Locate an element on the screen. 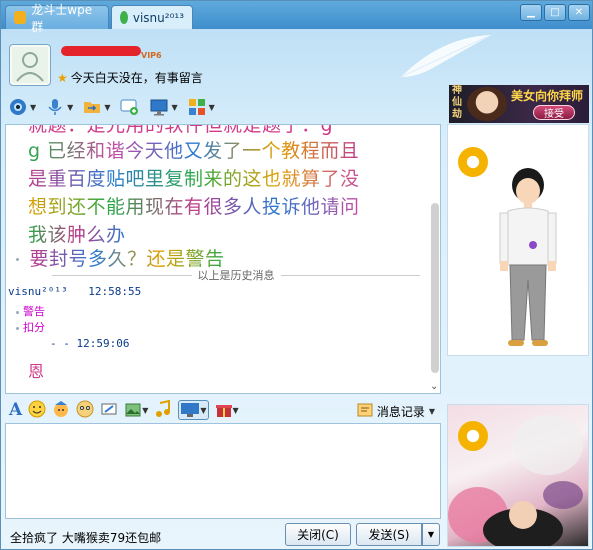  screen-share-icon: ▼ is located at coordinates (193, 410).